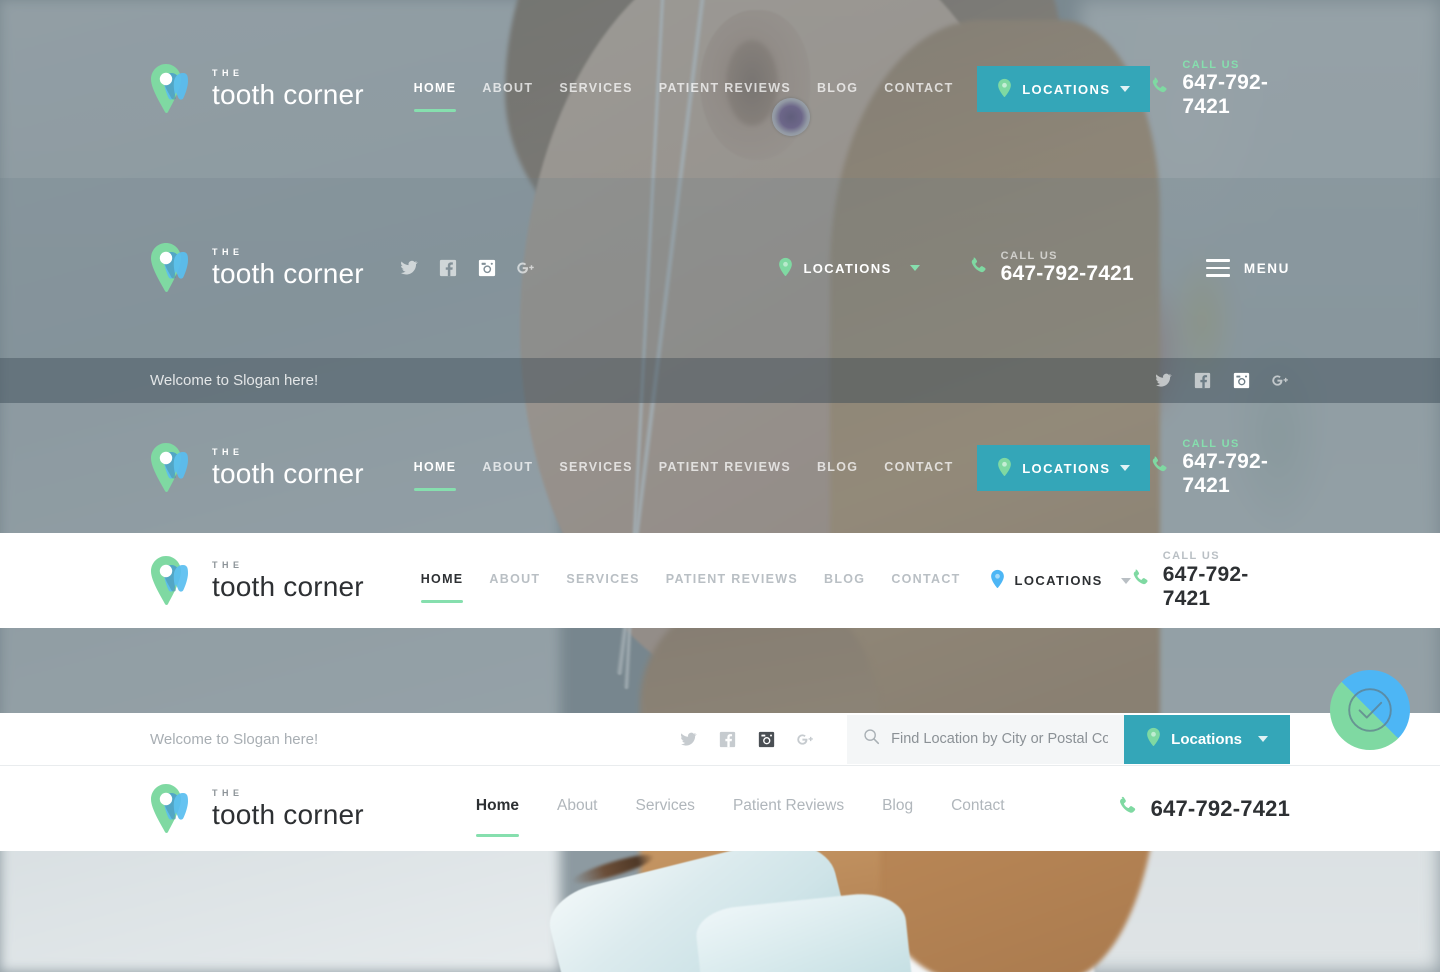  Describe the element at coordinates (720, 670) in the screenshot. I see `hero-scrim-gap` at that location.